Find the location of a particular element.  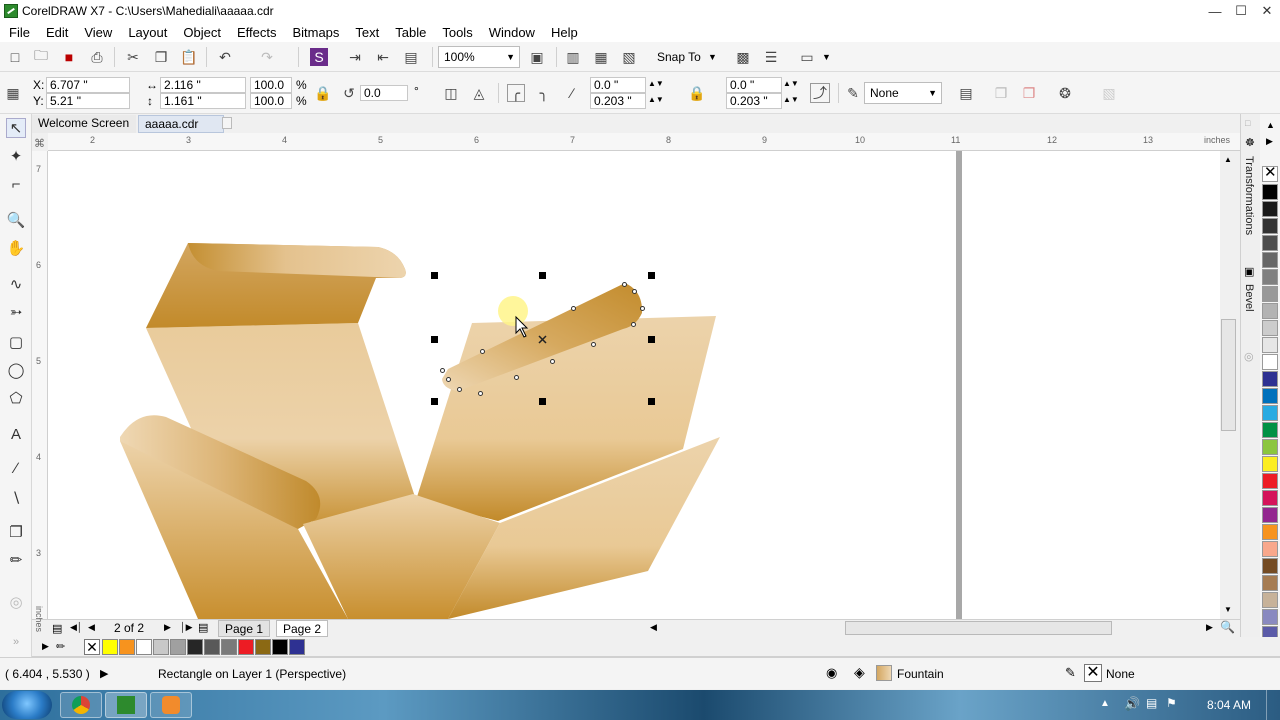

previous-page-icon: ◀ is located at coordinates (91, 627).